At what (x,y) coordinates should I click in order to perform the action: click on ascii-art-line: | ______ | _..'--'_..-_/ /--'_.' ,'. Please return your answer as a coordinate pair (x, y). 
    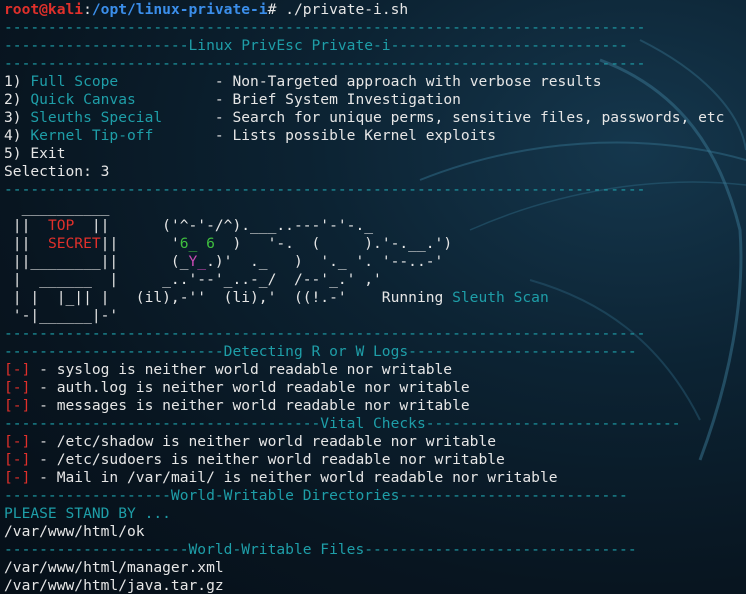
    Looking at the image, I should click on (193, 279).